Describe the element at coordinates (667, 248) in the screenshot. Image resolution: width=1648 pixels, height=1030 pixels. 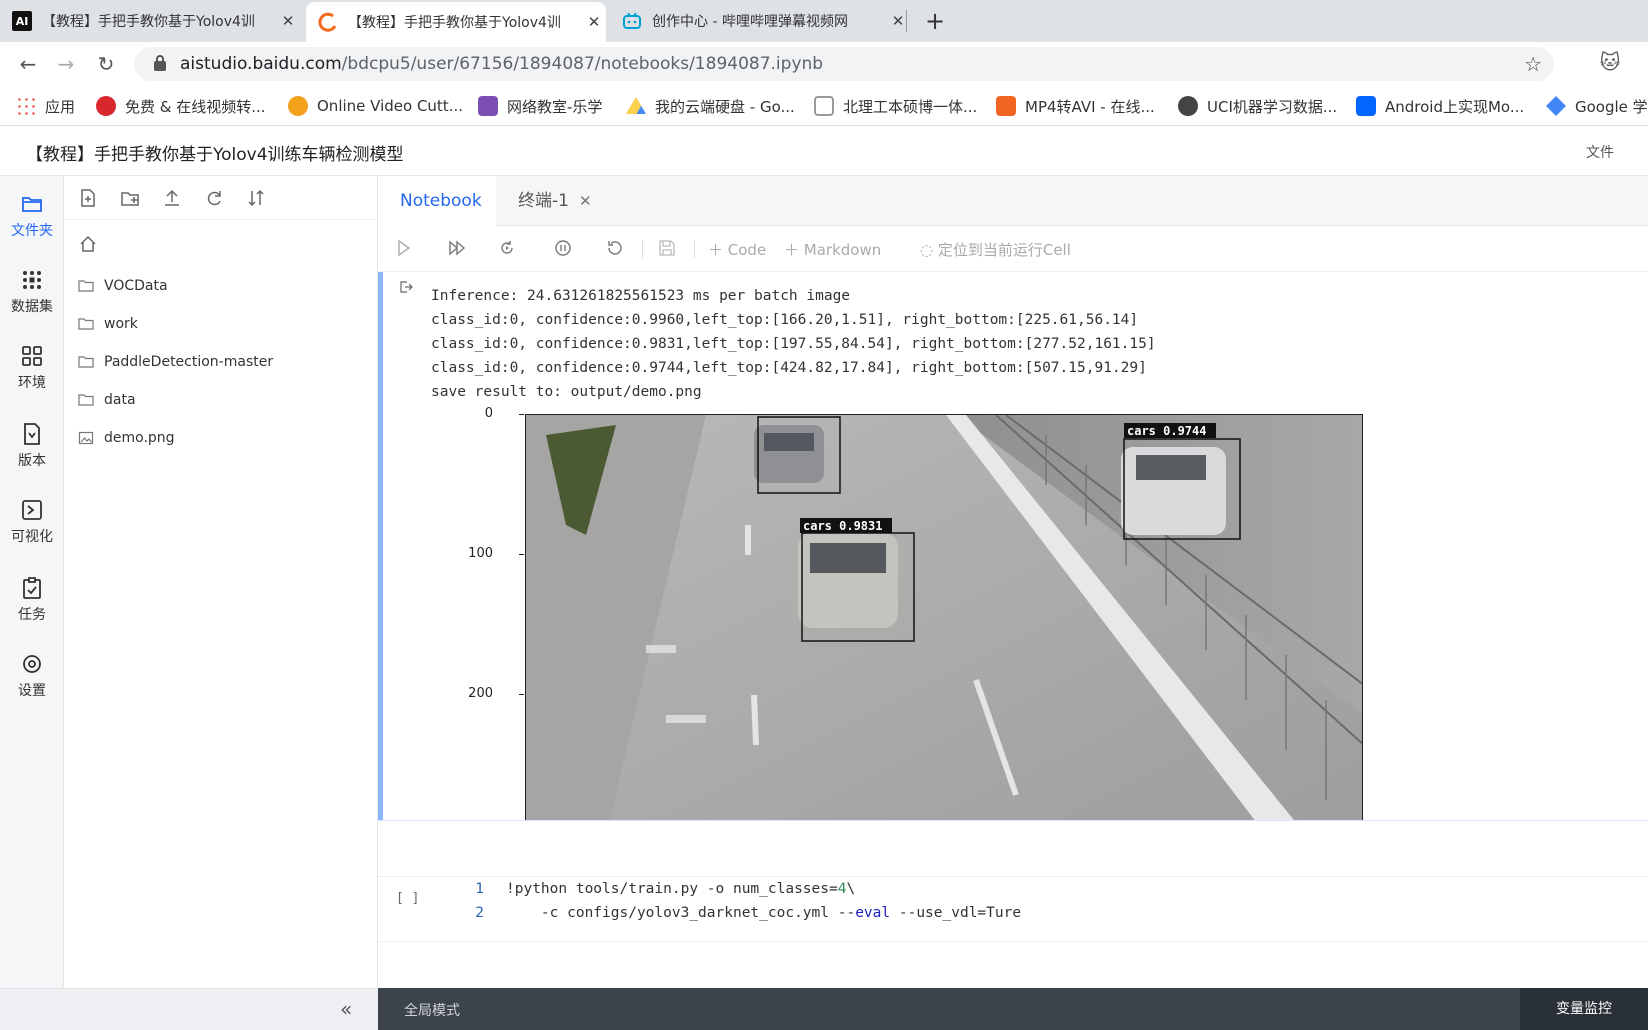
I see `save-icon` at that location.